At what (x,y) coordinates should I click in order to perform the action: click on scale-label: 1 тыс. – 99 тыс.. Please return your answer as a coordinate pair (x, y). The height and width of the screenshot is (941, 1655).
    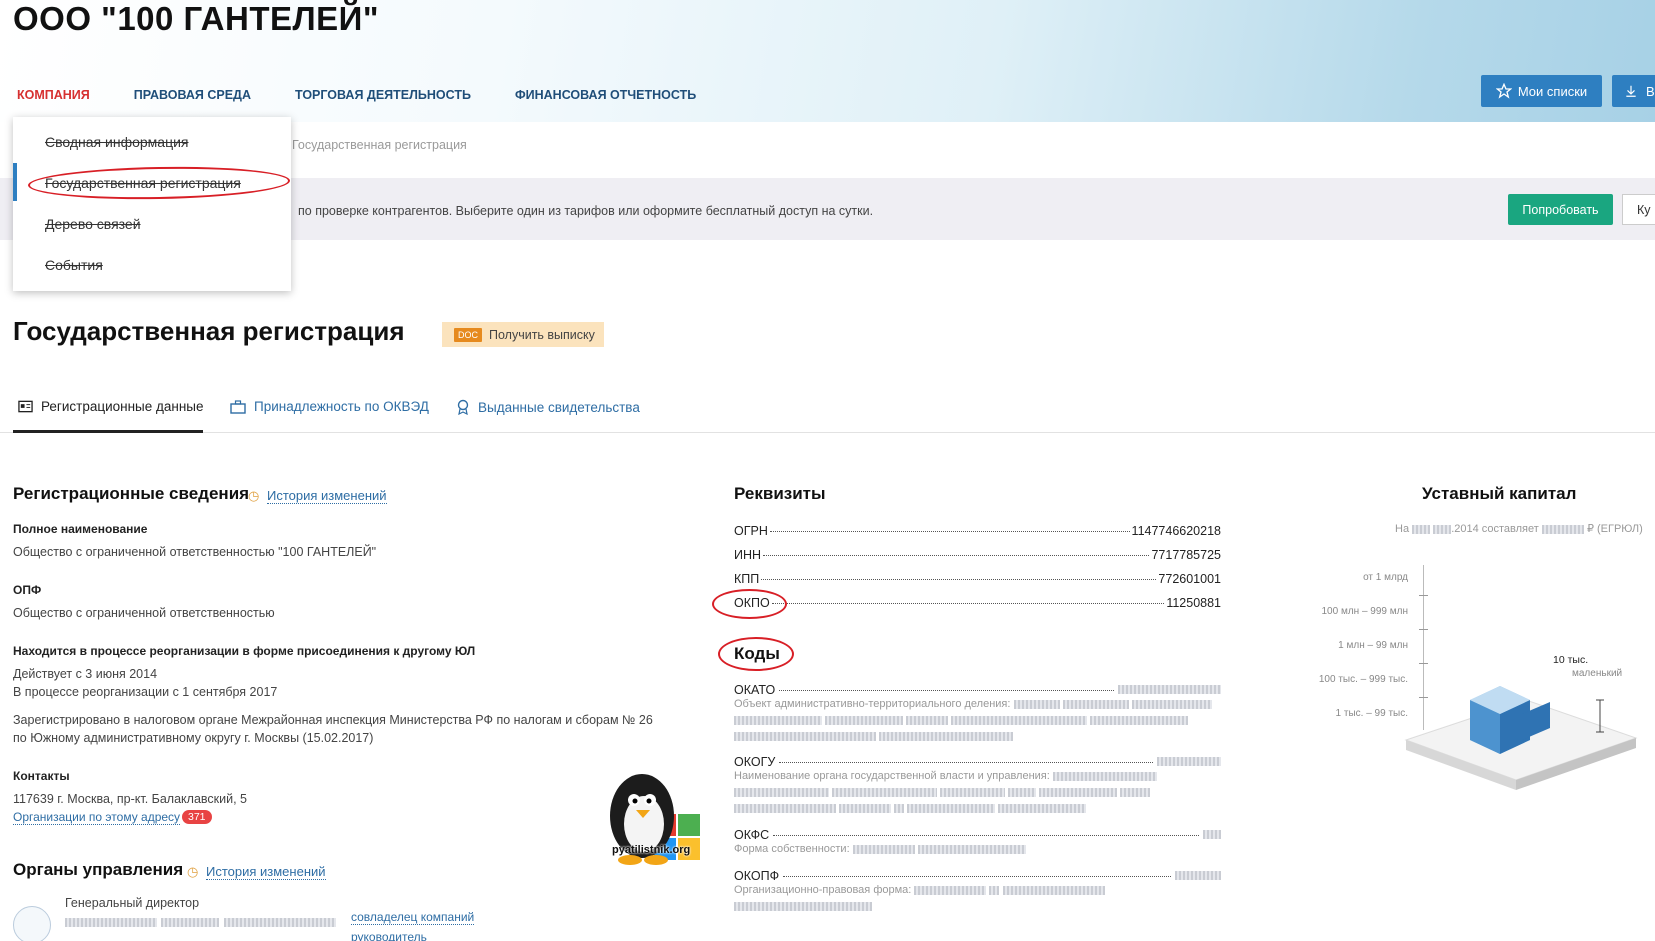
    Looking at the image, I should click on (1371, 713).